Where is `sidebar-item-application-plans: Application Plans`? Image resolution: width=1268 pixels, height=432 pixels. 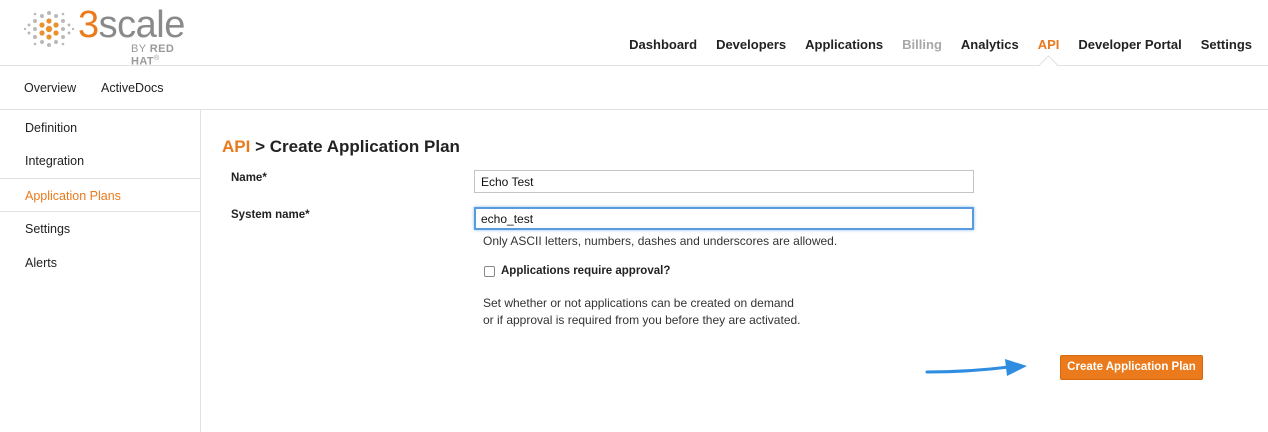
sidebar-item-application-plans: Application Plans is located at coordinates (100, 195).